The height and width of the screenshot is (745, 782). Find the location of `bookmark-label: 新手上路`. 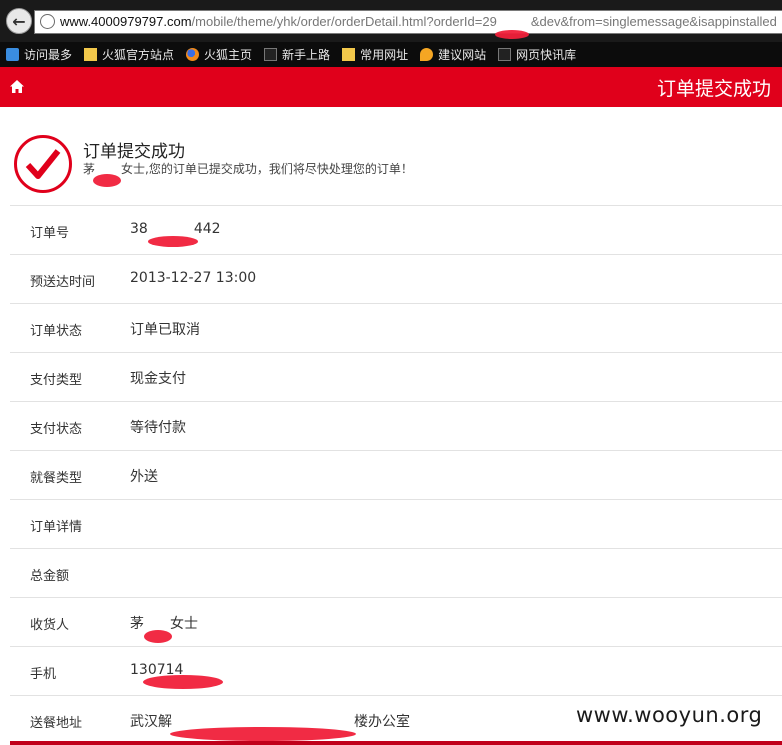

bookmark-label: 新手上路 is located at coordinates (306, 55).